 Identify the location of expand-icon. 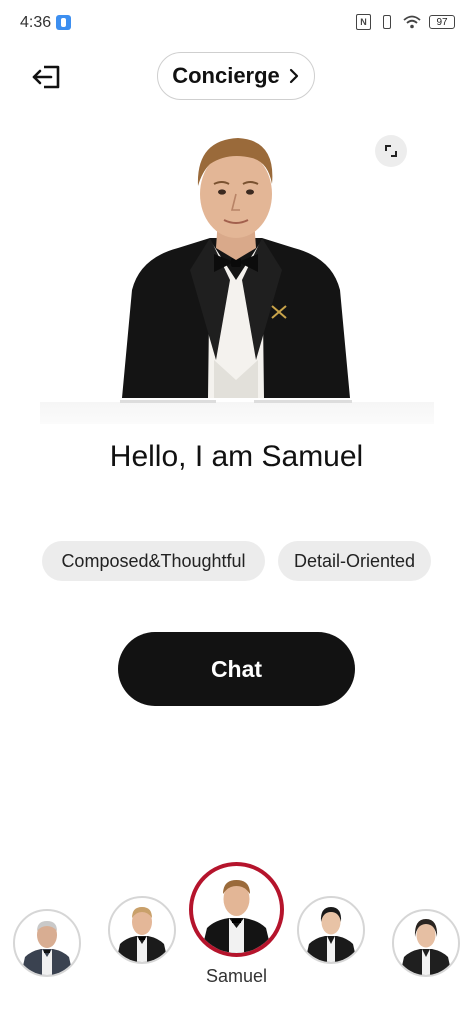
(391, 151).